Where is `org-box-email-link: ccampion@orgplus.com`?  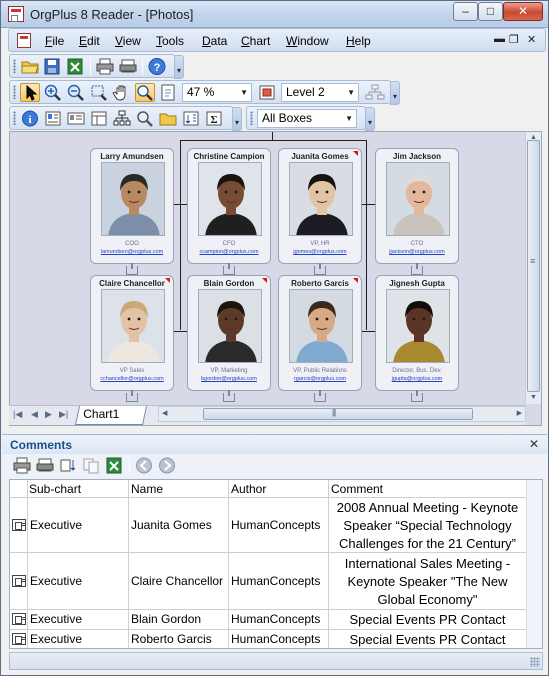
org-box-email-link: ccampion@orgplus.com is located at coordinates (229, 252).